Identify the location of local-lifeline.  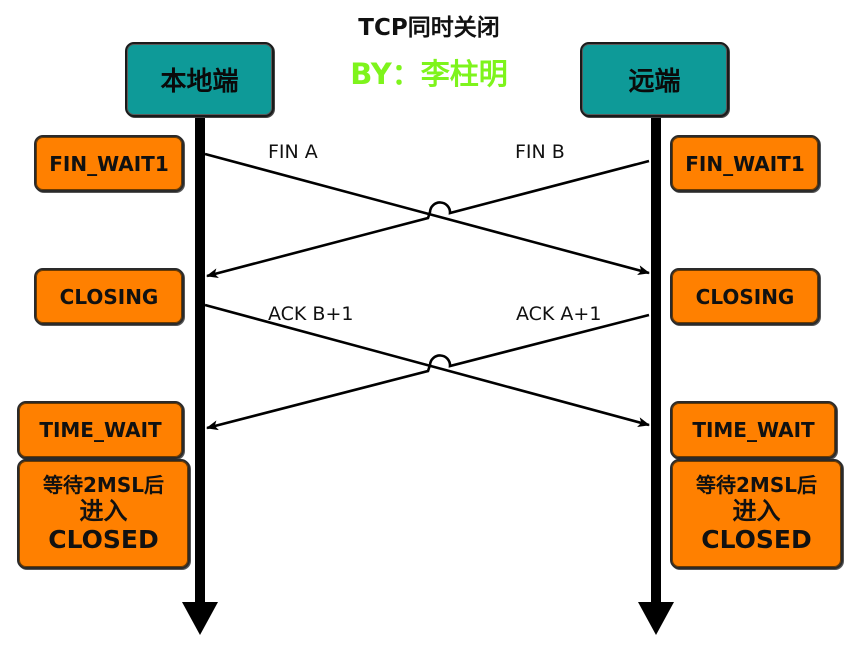
(200, 357).